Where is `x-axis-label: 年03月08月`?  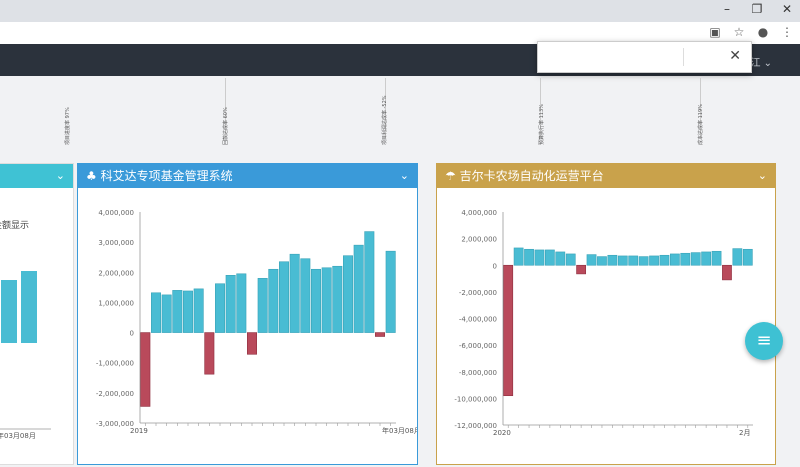 x-axis-label: 年03月08月 is located at coordinates (18, 435).